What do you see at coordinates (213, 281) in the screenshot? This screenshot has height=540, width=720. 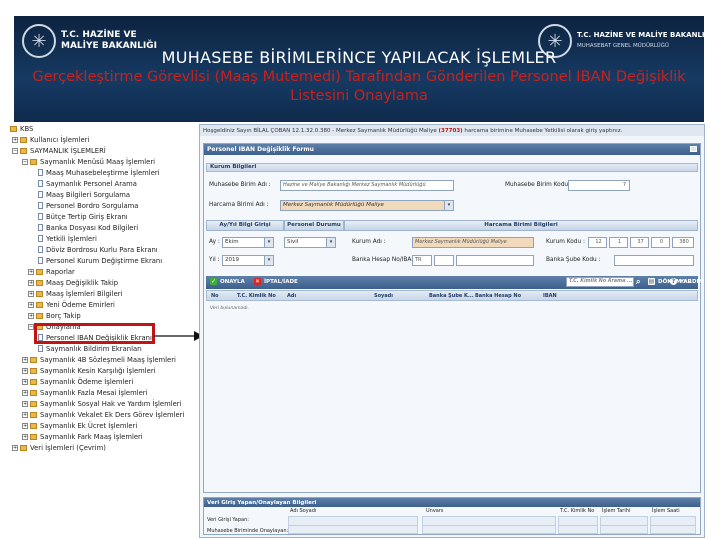 I see `check-icon: ✓` at bounding box center [213, 281].